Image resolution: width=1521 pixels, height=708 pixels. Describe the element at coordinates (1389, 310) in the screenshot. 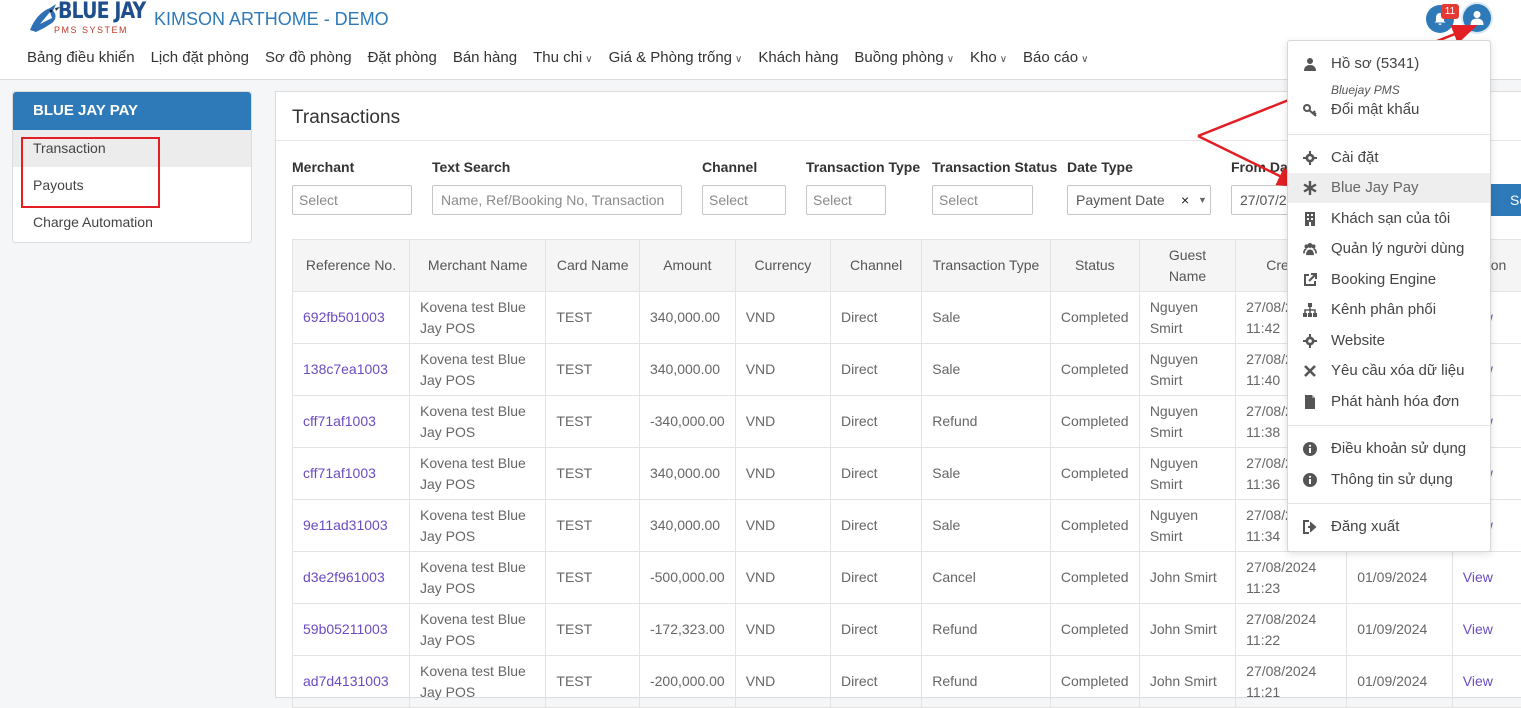

I see `menu-channels: Kênh phân phối` at that location.